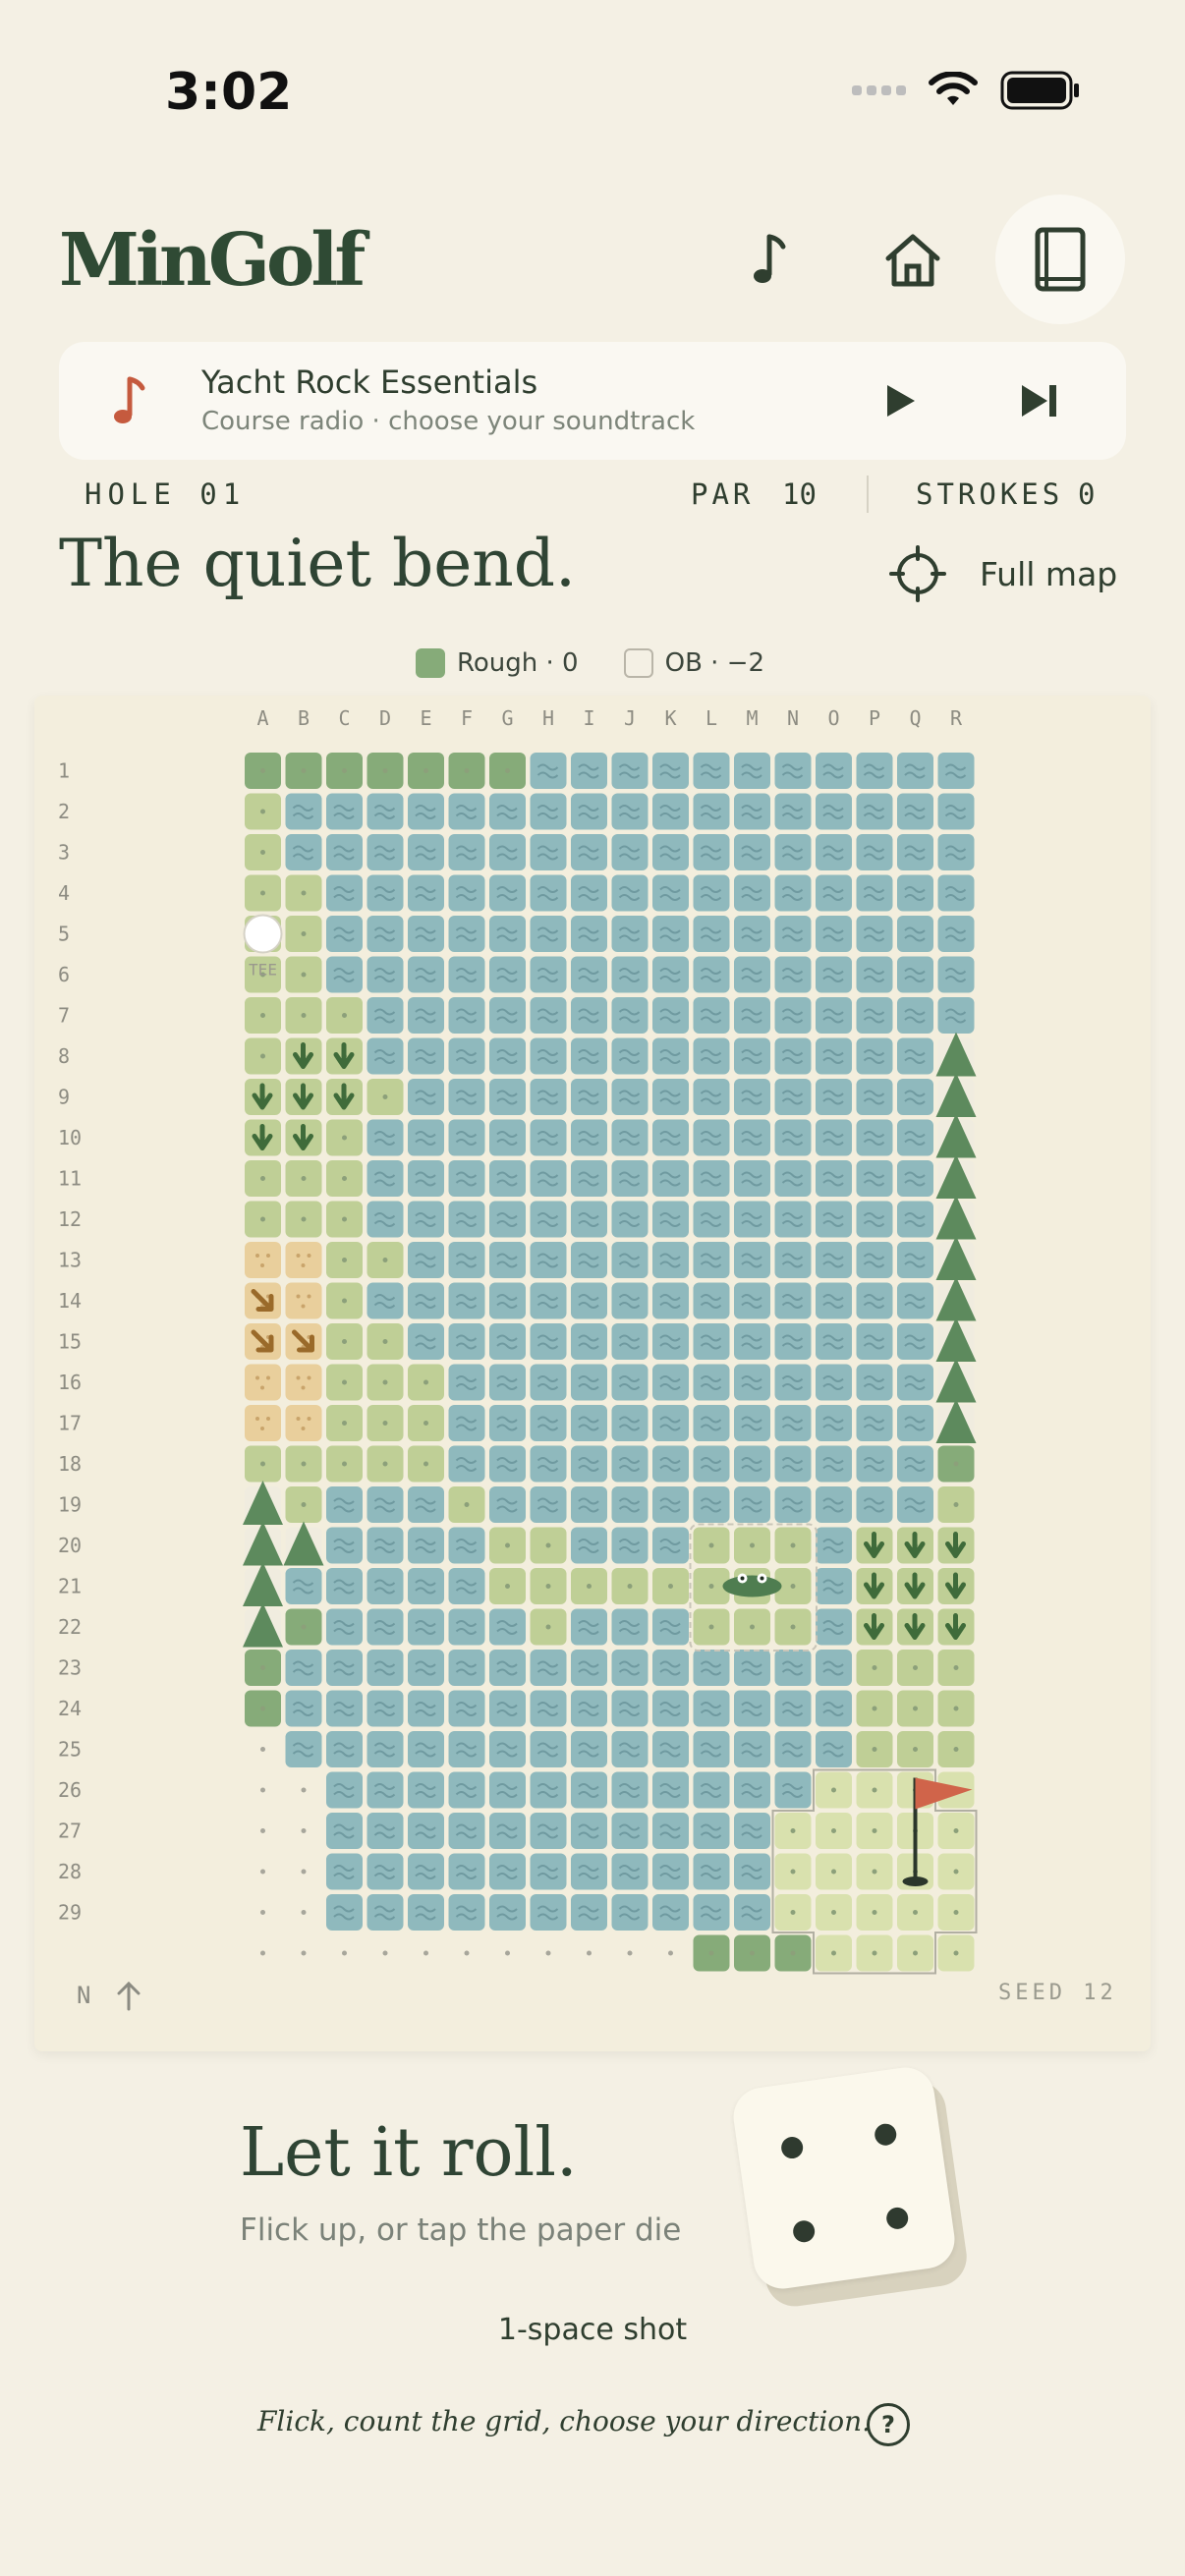  Describe the element at coordinates (64, 1097) in the screenshot. I see `row-label: 9` at that location.